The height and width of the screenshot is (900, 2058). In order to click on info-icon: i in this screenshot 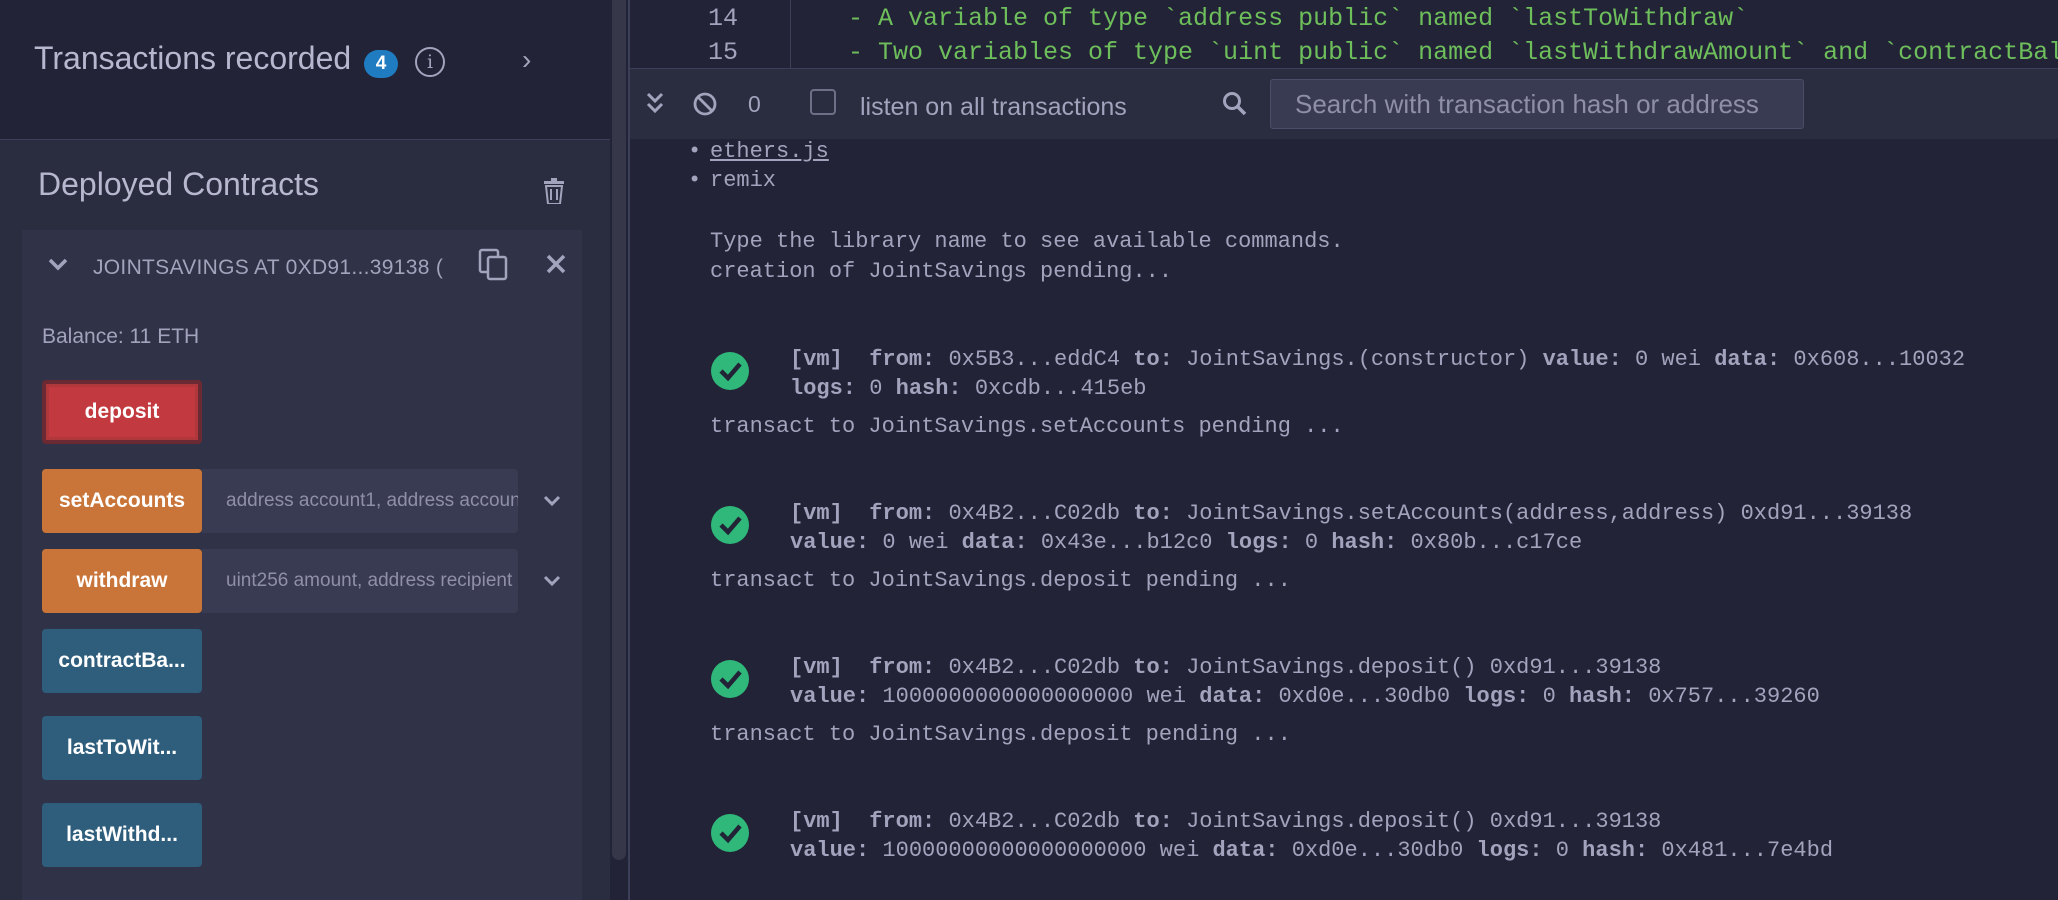, I will do `click(430, 62)`.